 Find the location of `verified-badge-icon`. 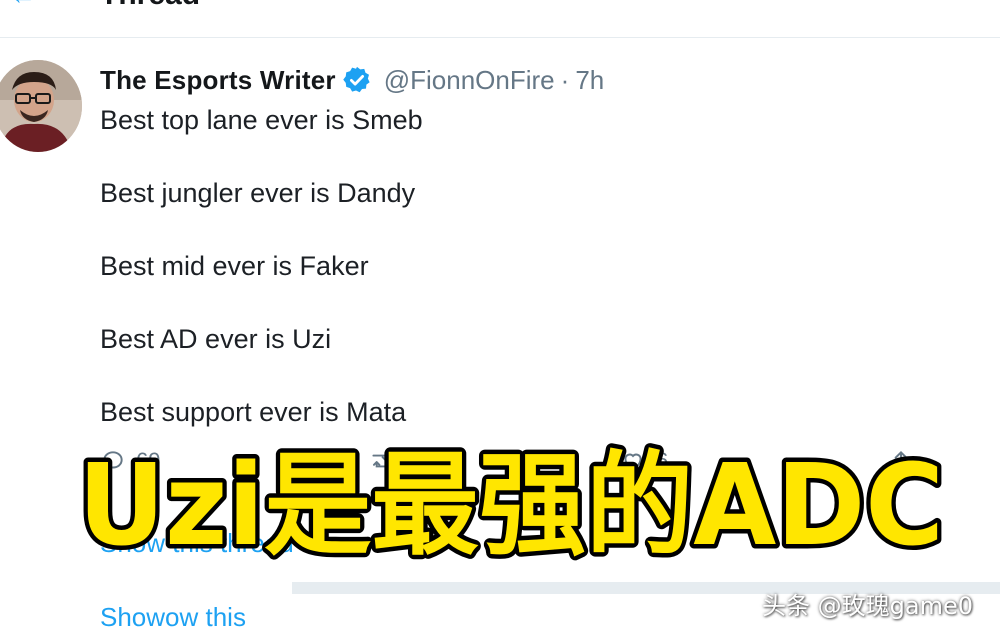

verified-badge-icon is located at coordinates (356, 79).